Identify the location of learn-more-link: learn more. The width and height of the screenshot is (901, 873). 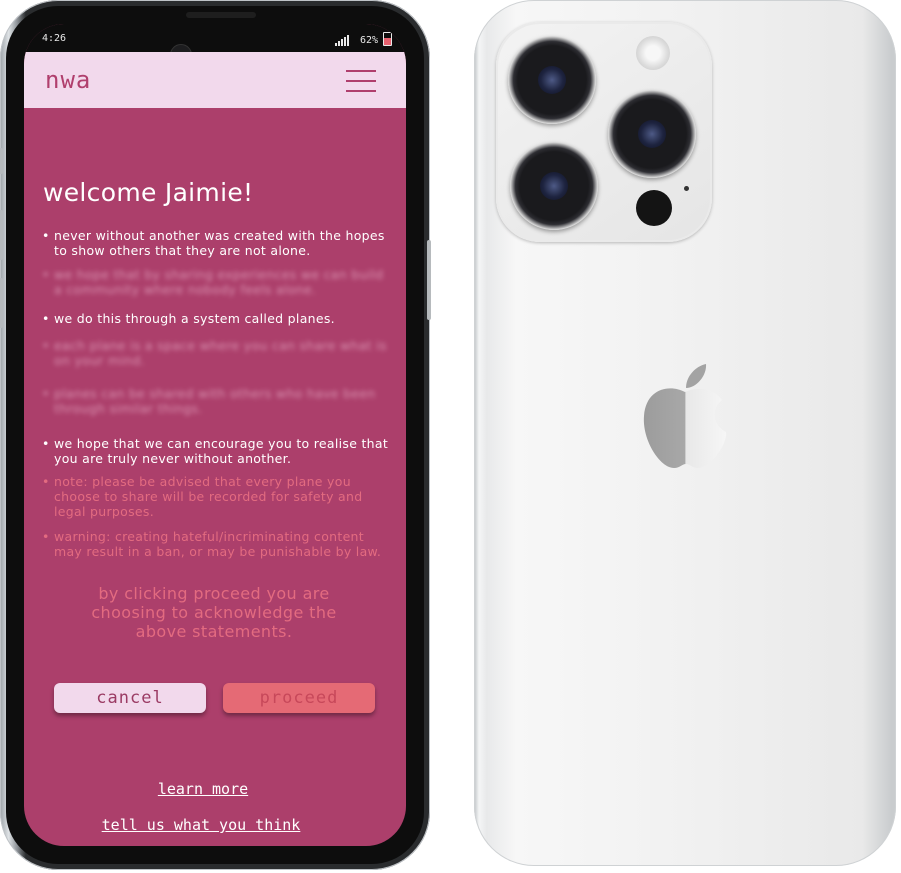
(209, 789).